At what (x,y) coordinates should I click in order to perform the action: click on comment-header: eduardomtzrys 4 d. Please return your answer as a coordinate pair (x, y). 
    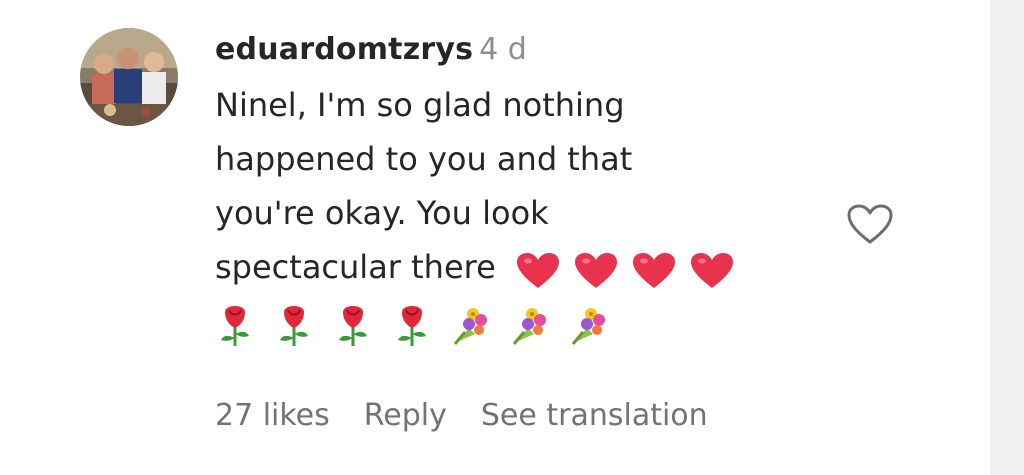
    Looking at the image, I should click on (515, 50).